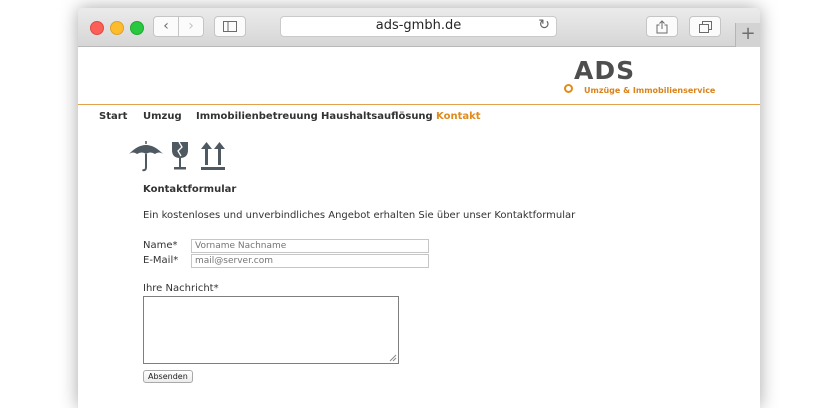  I want to click on address-bar: ads-gmbh.de ↻, so click(418, 26).